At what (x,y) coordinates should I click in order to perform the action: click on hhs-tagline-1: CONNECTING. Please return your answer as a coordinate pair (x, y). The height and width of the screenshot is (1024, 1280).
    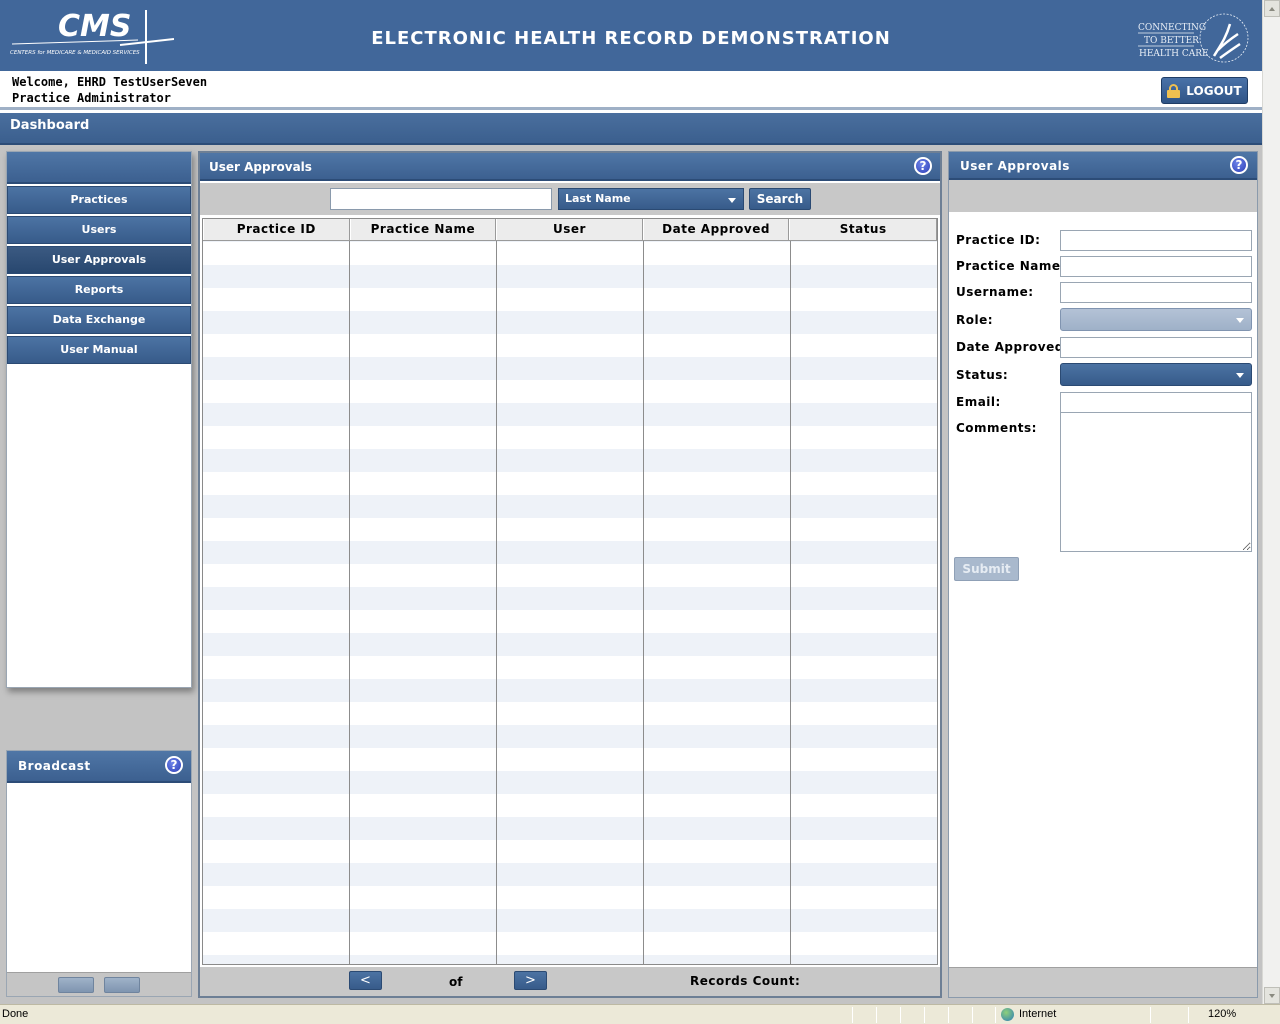
    Looking at the image, I should click on (1172, 28).